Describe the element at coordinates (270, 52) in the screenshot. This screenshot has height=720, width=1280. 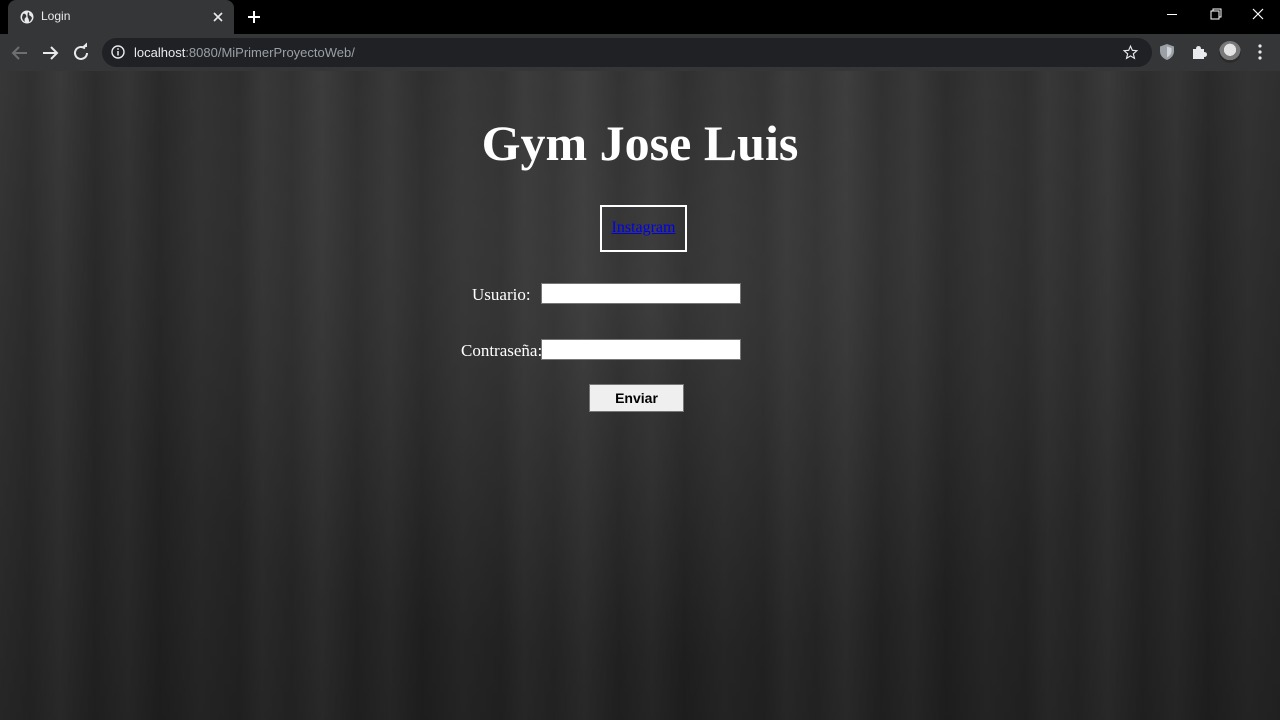
I see `url-path: :8080/MiPrimerProyectoWeb/` at that location.